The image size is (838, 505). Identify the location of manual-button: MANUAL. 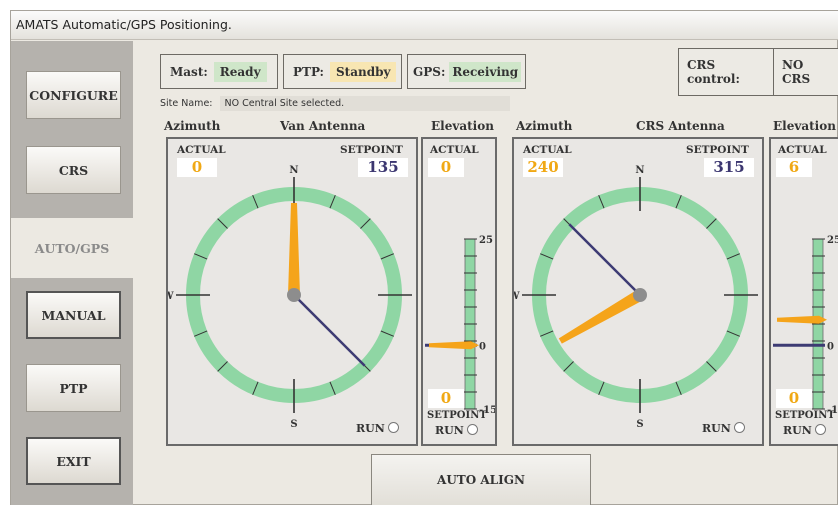
(73, 315).